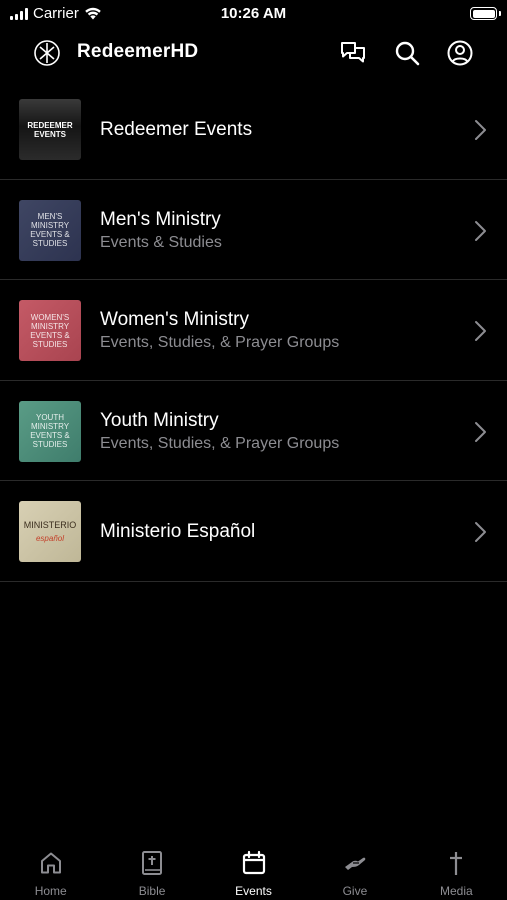 The width and height of the screenshot is (507, 900). Describe the element at coordinates (178, 531) in the screenshot. I see `item-title: Ministerio Español` at that location.